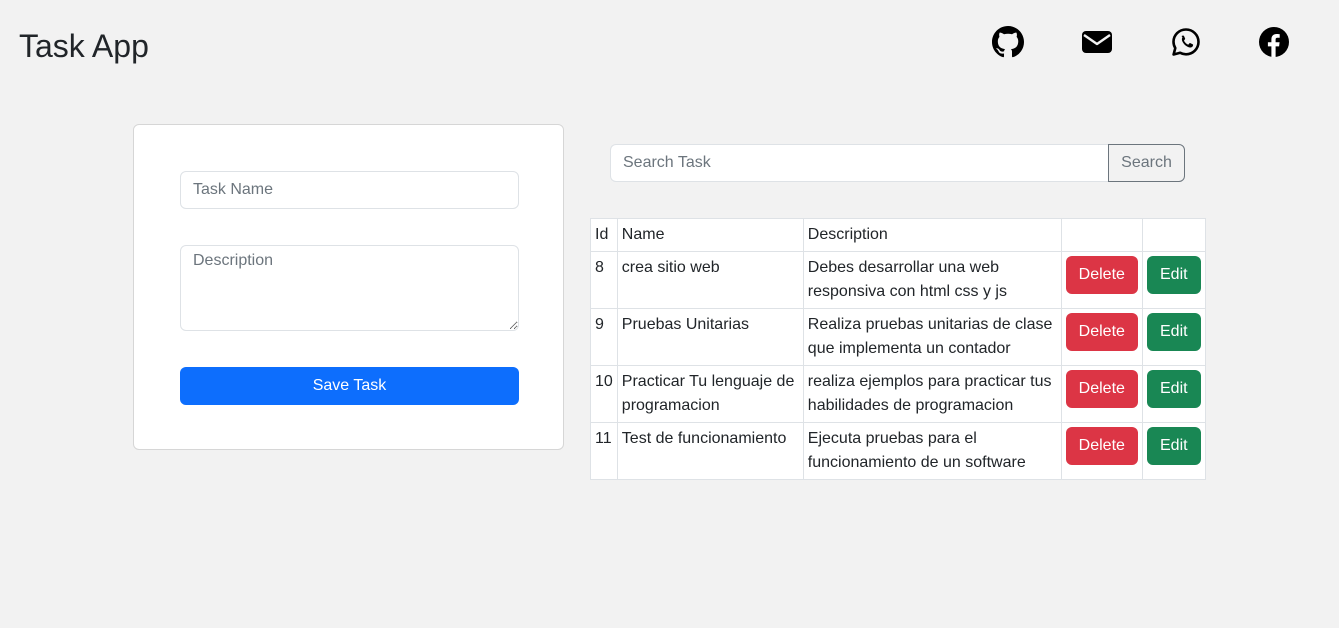  What do you see at coordinates (859, 163) in the screenshot?
I see `search-input` at bounding box center [859, 163].